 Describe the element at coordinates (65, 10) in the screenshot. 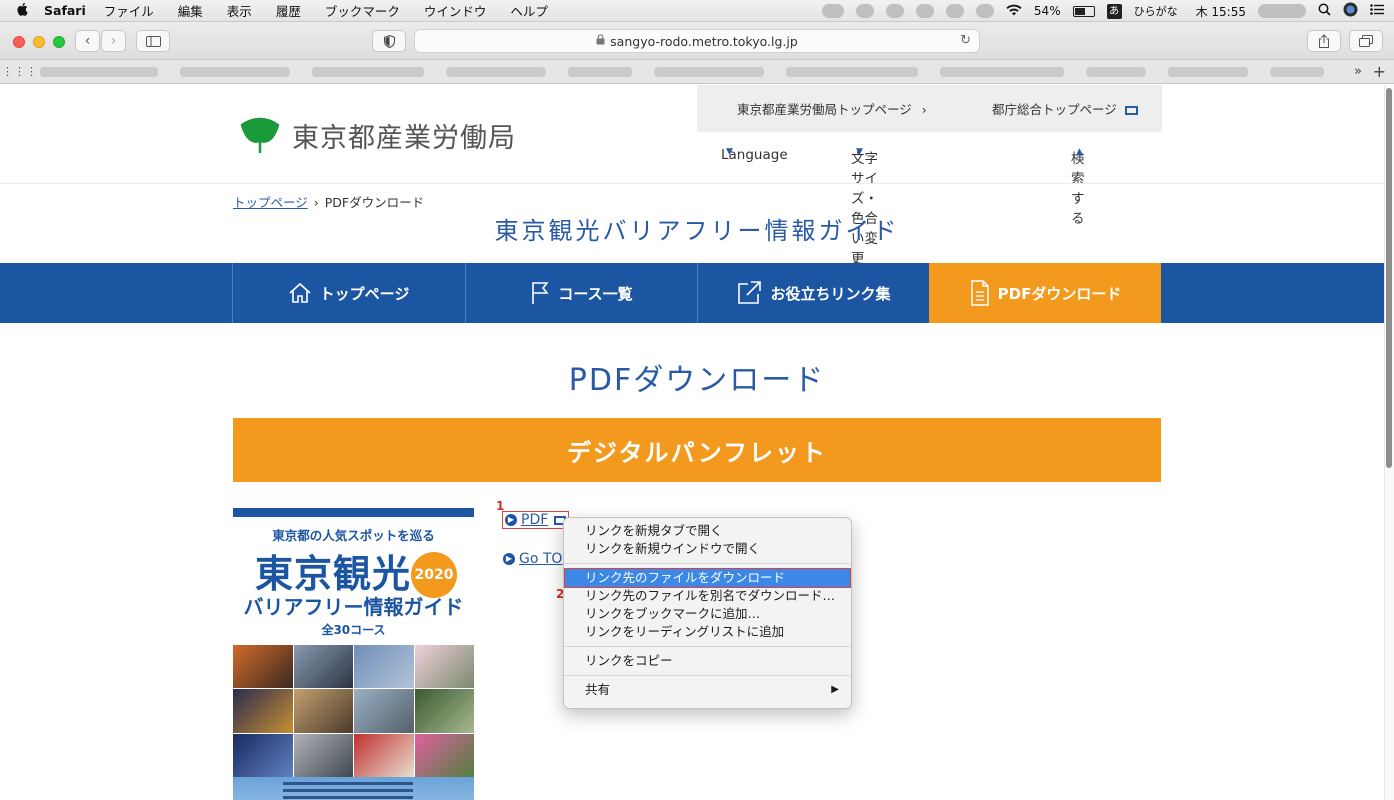

I see `menu-app-name: Safari` at that location.